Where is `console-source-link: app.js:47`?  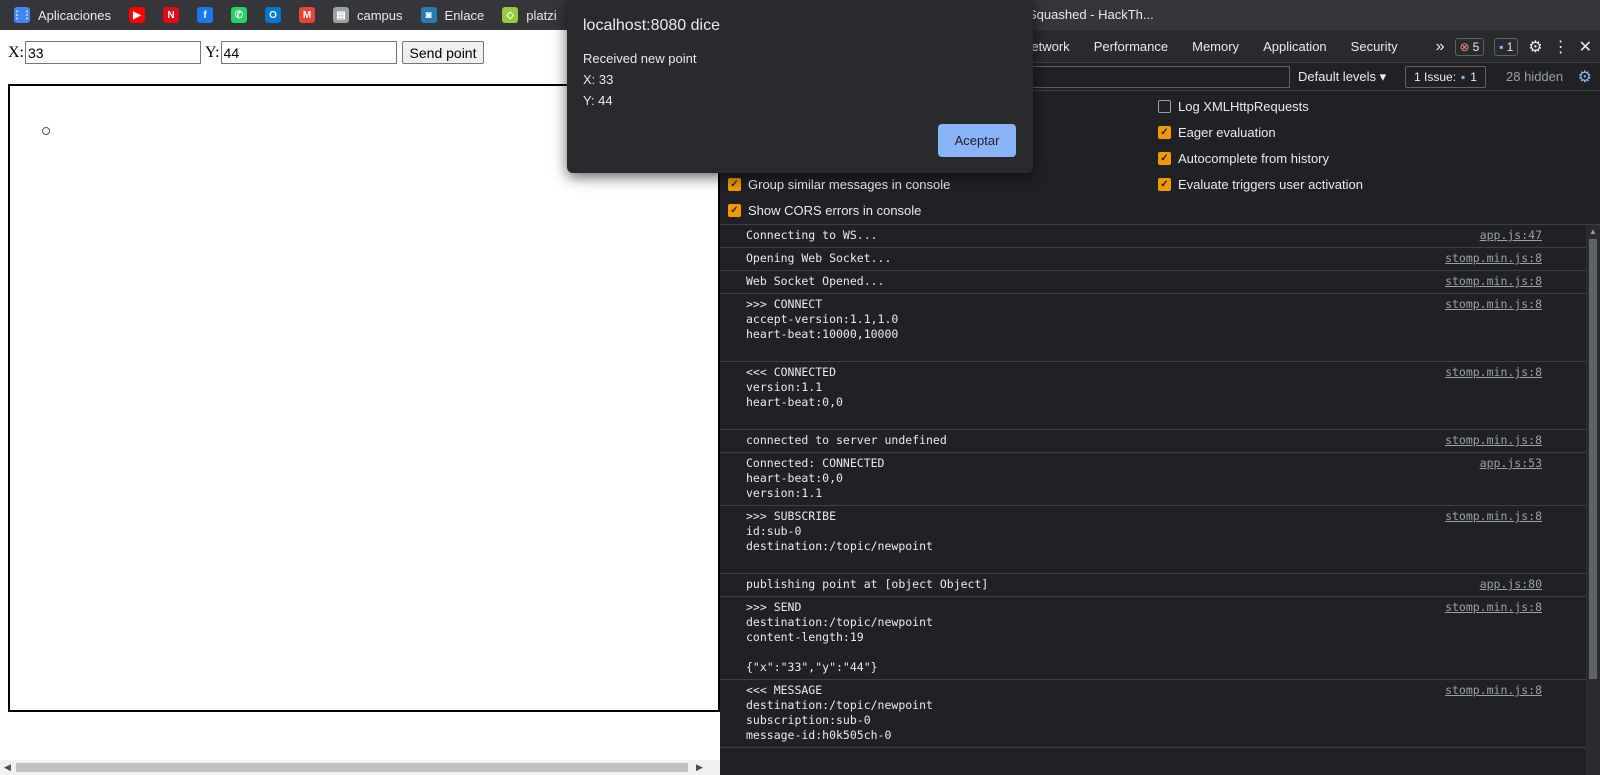 console-source-link: app.js:47 is located at coordinates (1511, 235).